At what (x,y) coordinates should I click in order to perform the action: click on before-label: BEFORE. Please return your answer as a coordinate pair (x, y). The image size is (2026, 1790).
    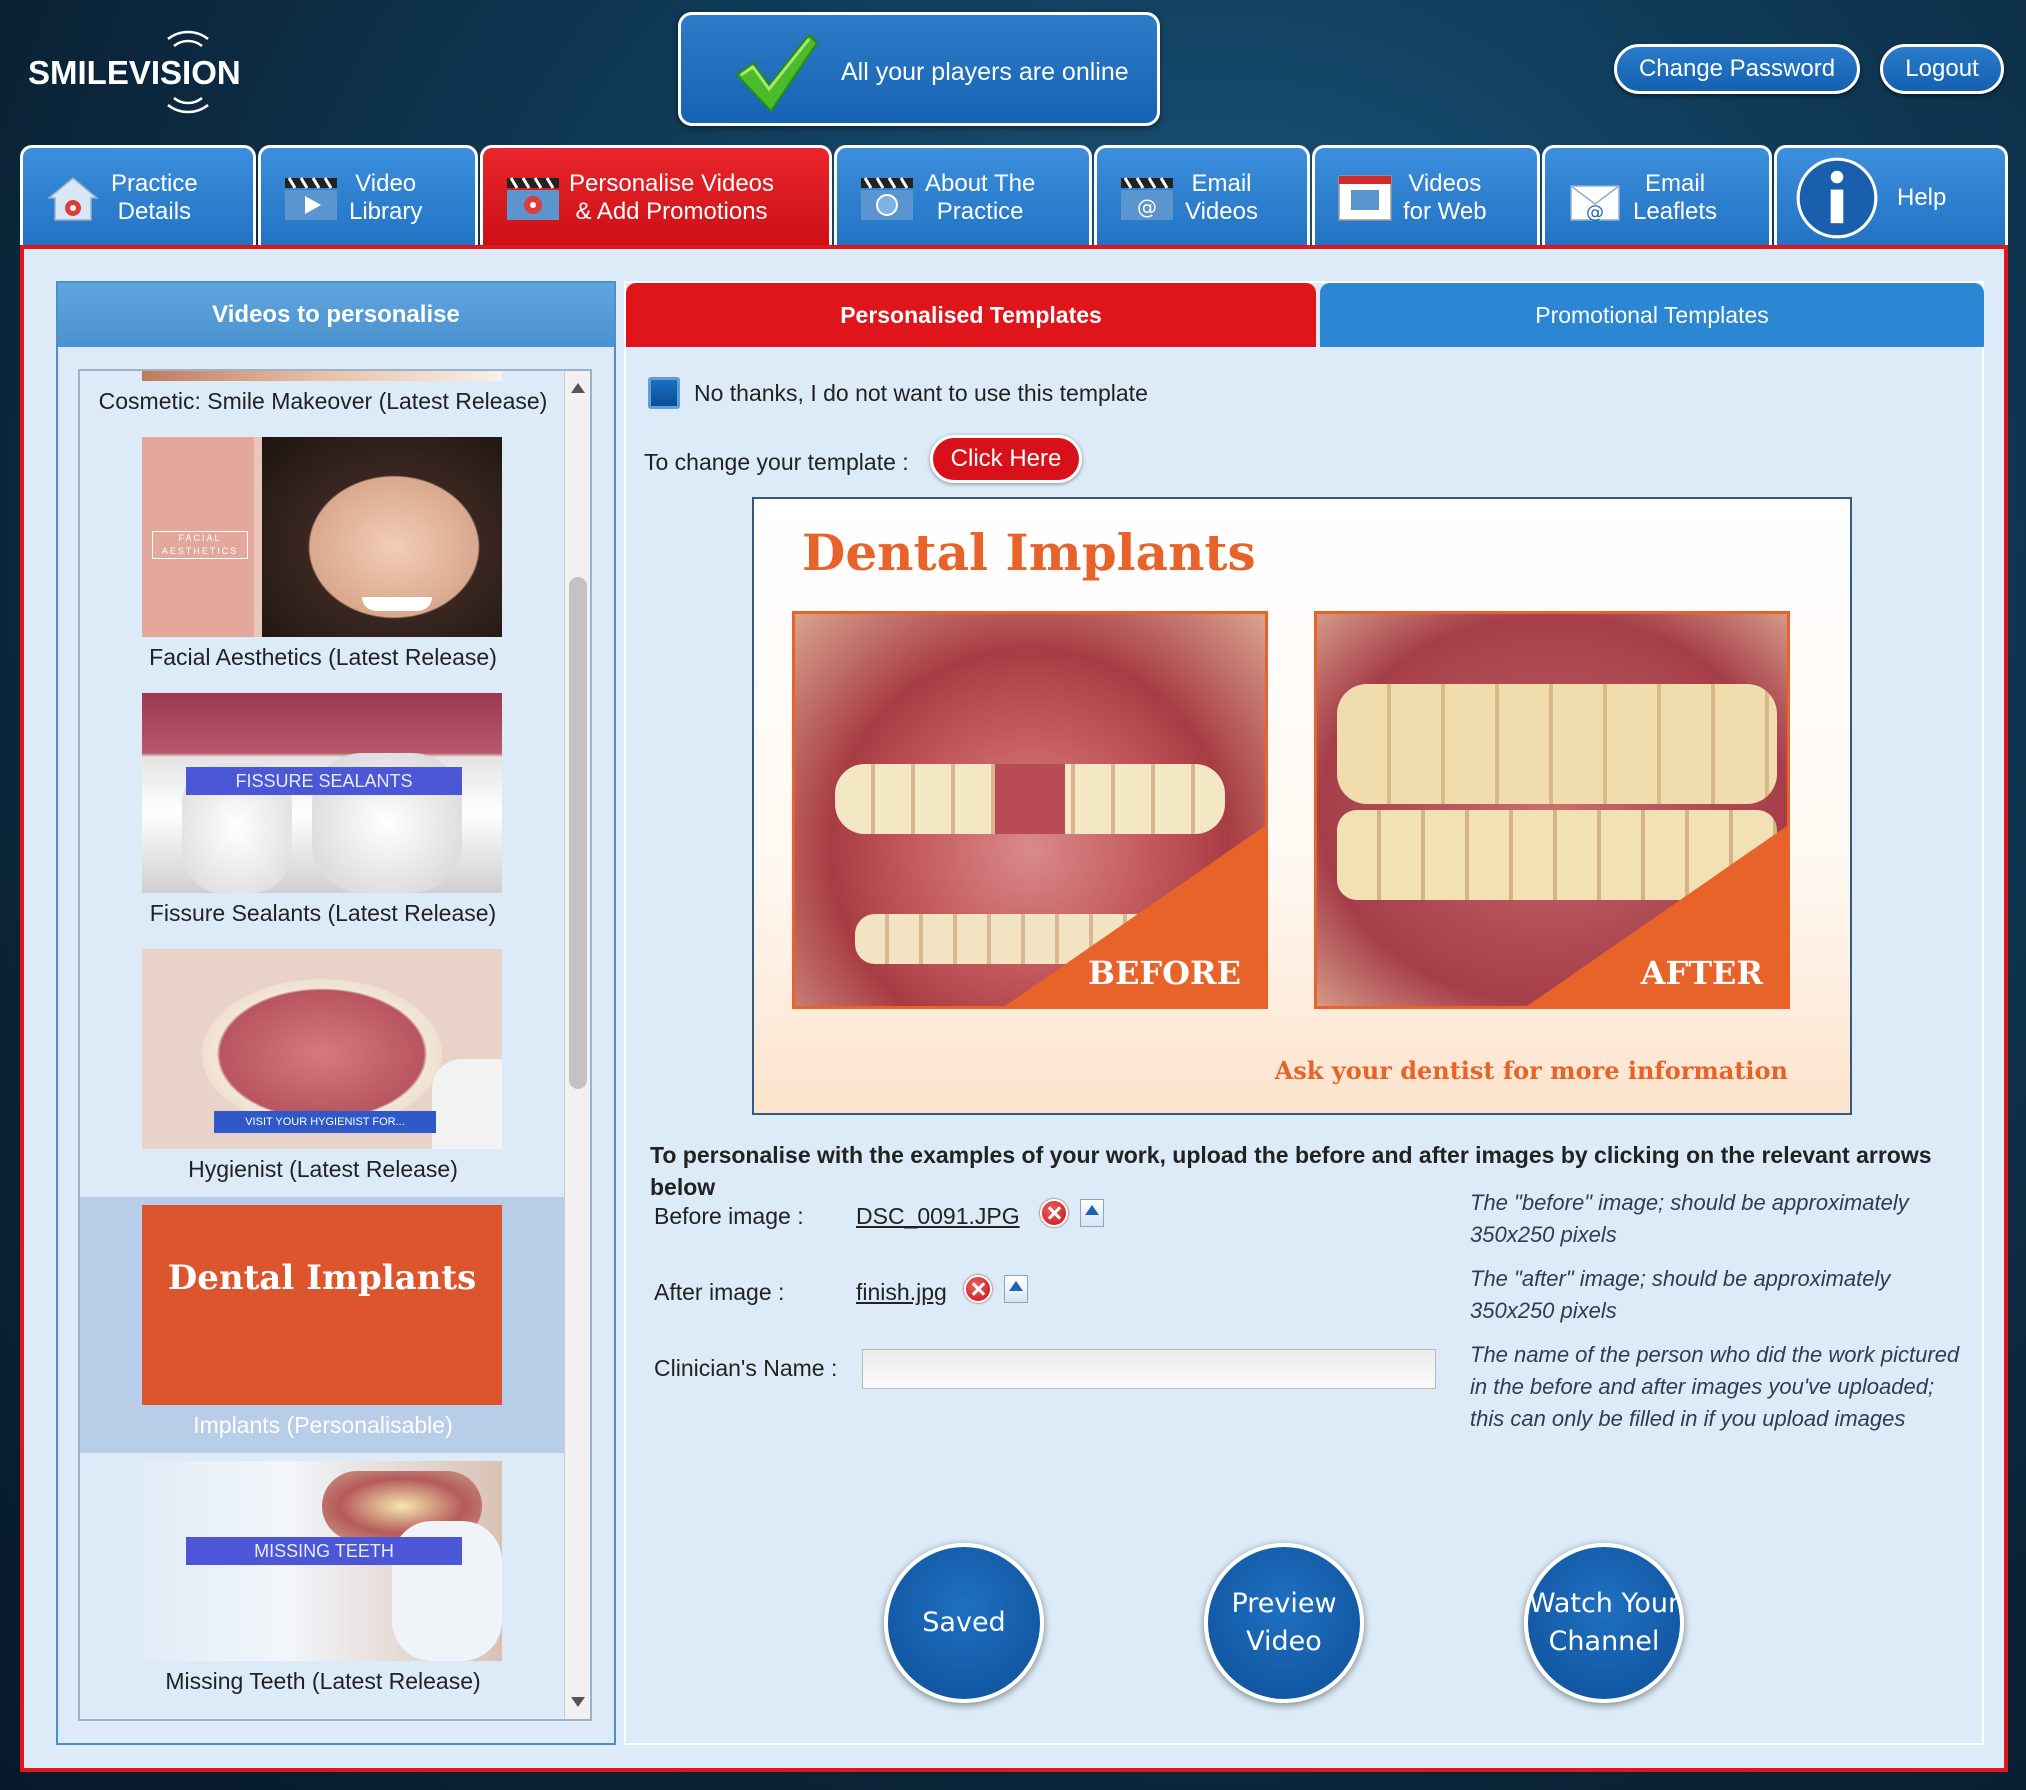
    Looking at the image, I should click on (1164, 973).